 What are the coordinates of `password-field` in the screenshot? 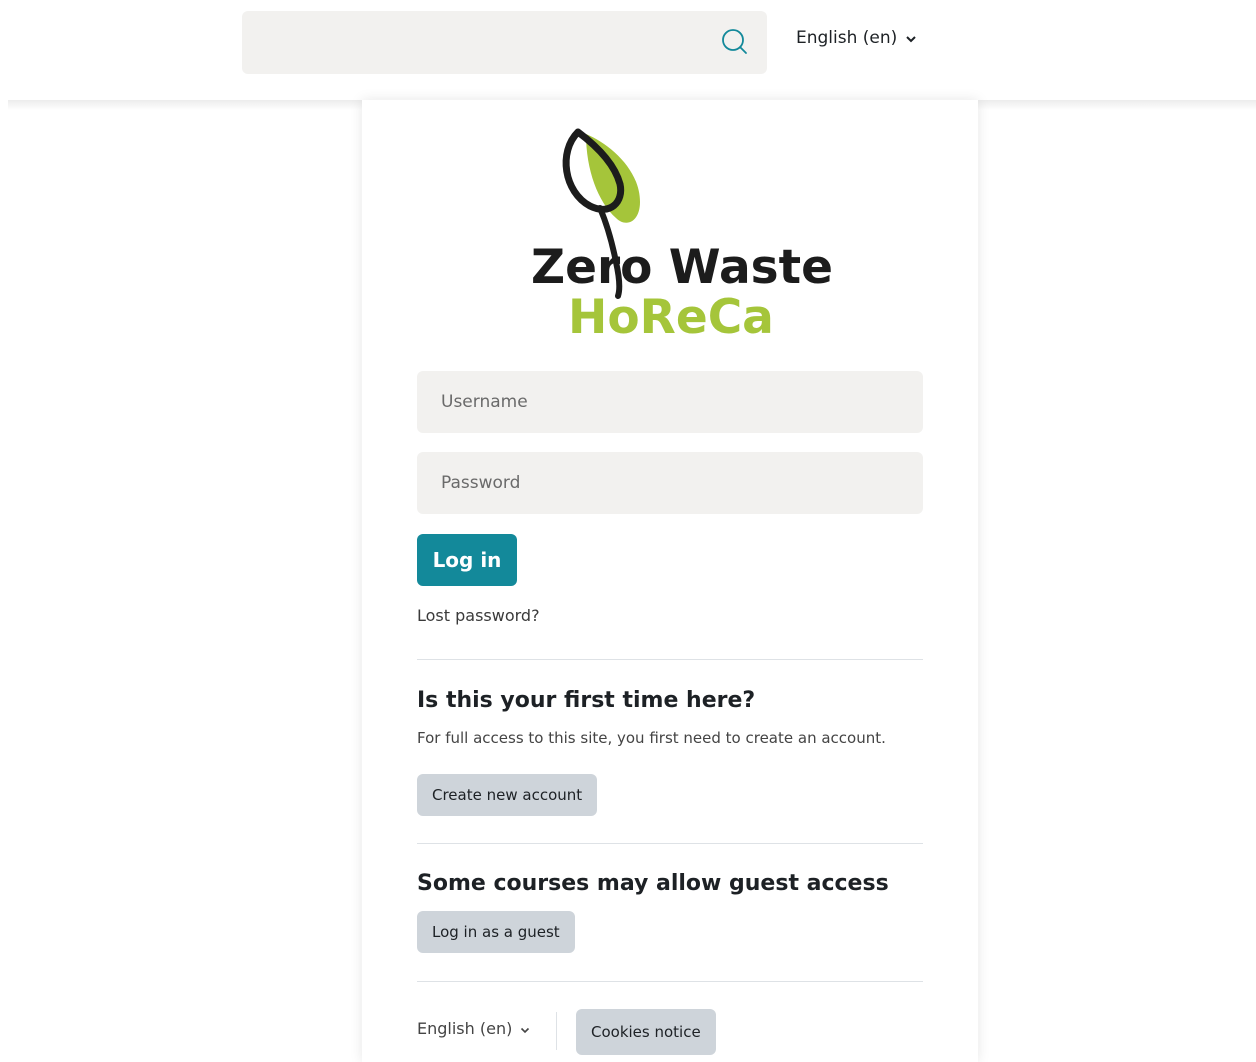 It's located at (670, 483).